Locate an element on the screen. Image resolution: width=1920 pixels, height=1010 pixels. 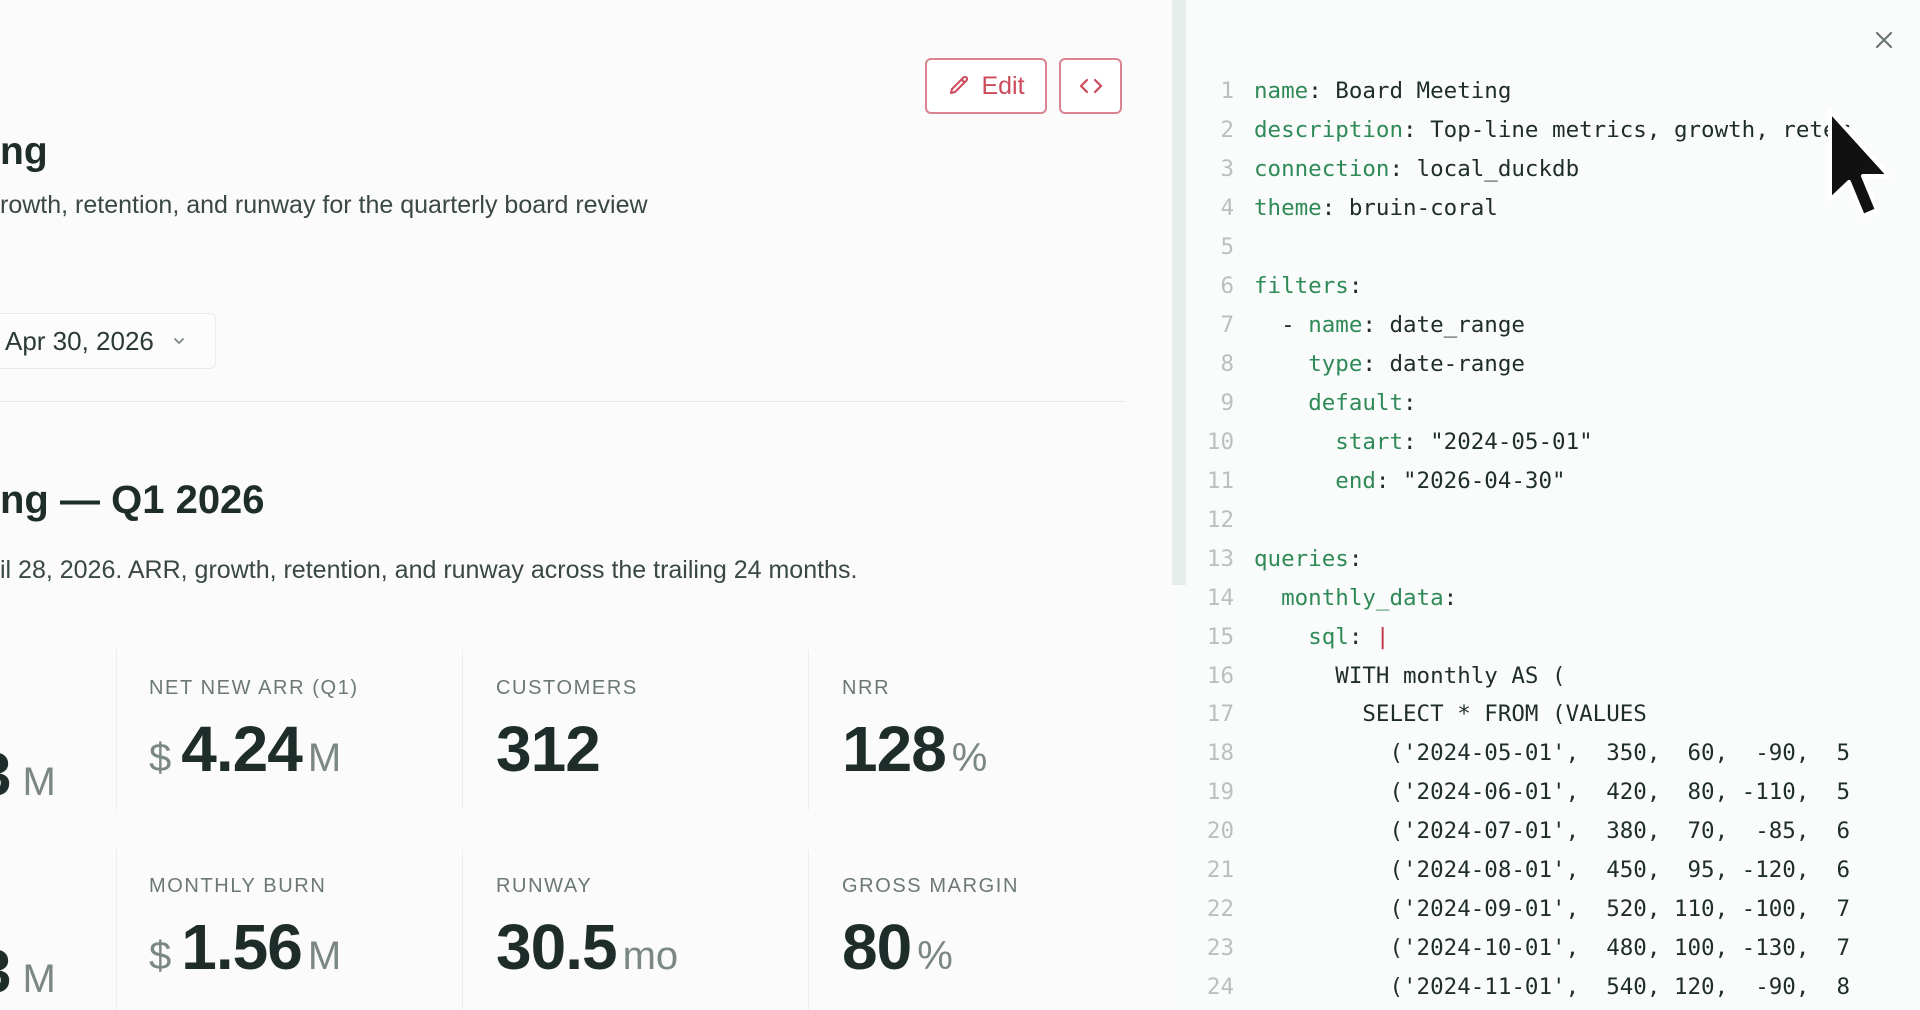
line-number: 6 is located at coordinates (1227, 286).